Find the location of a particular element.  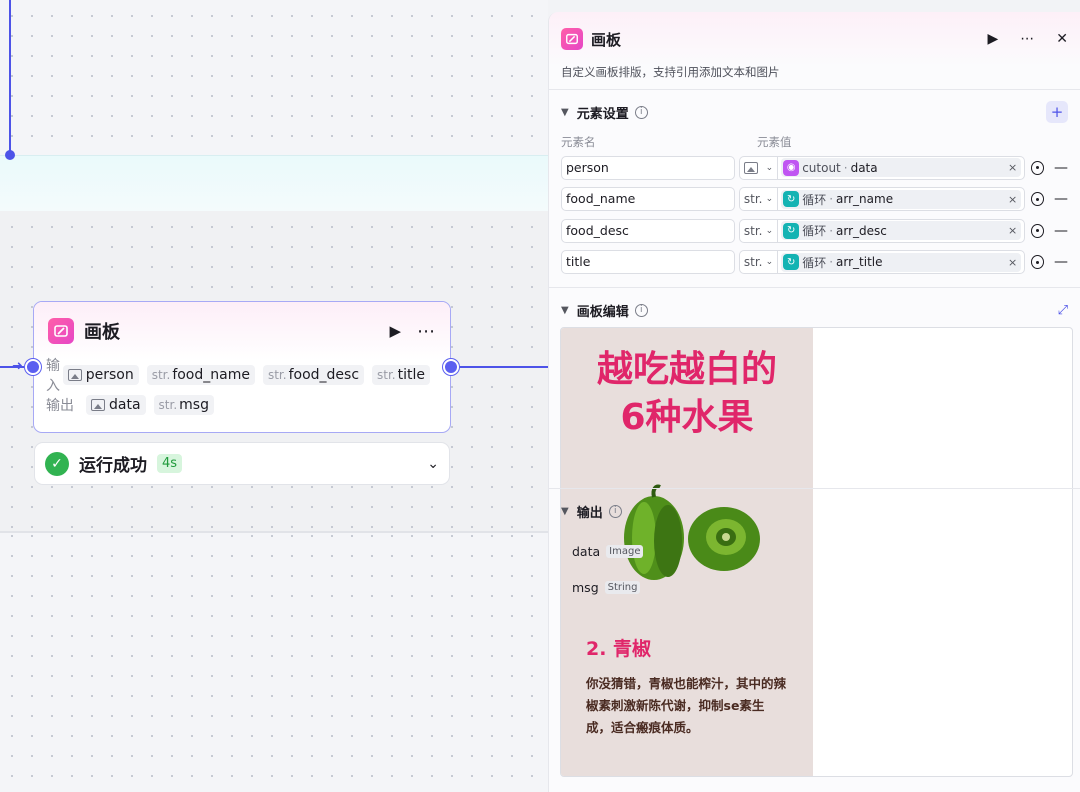

output-title: 输出 is located at coordinates (589, 513).